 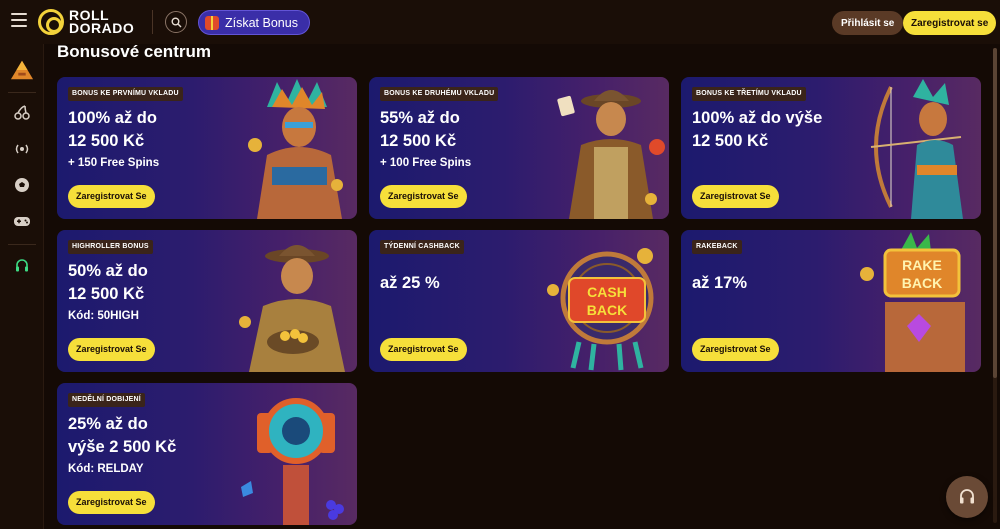 What do you see at coordinates (155, 130) in the screenshot?
I see `card-headline: 100% až do 12 500 Kč` at bounding box center [155, 130].